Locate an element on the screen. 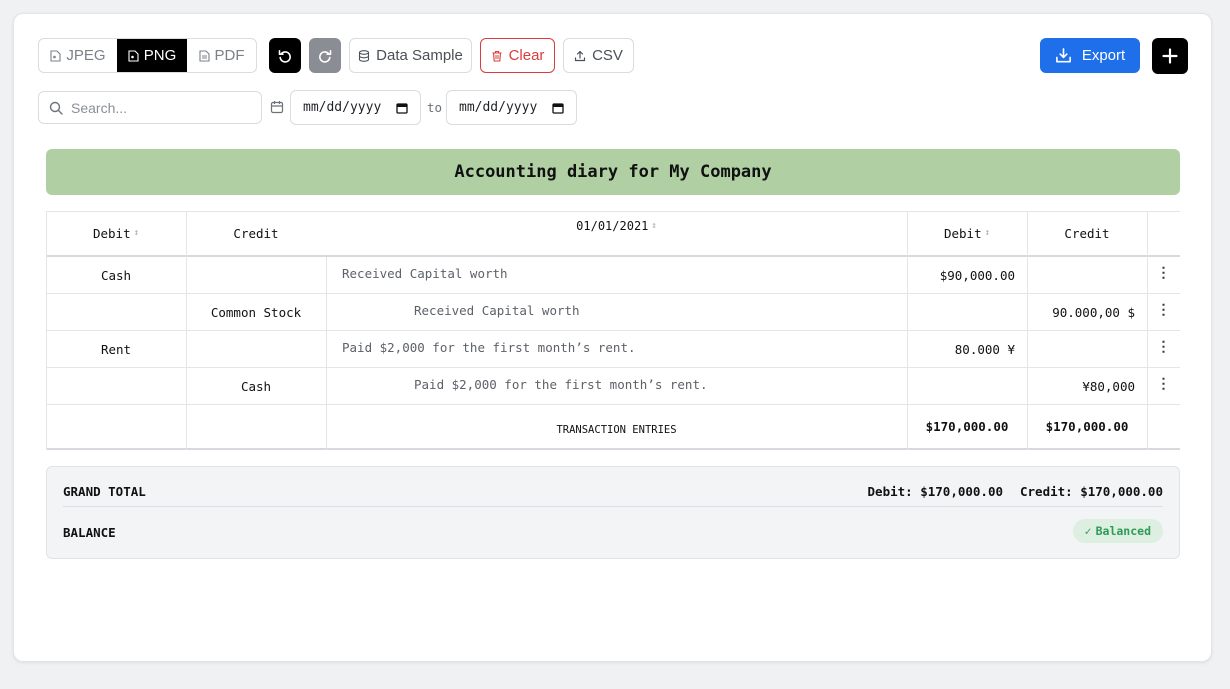  row-debit-account: Cash is located at coordinates (116, 275).